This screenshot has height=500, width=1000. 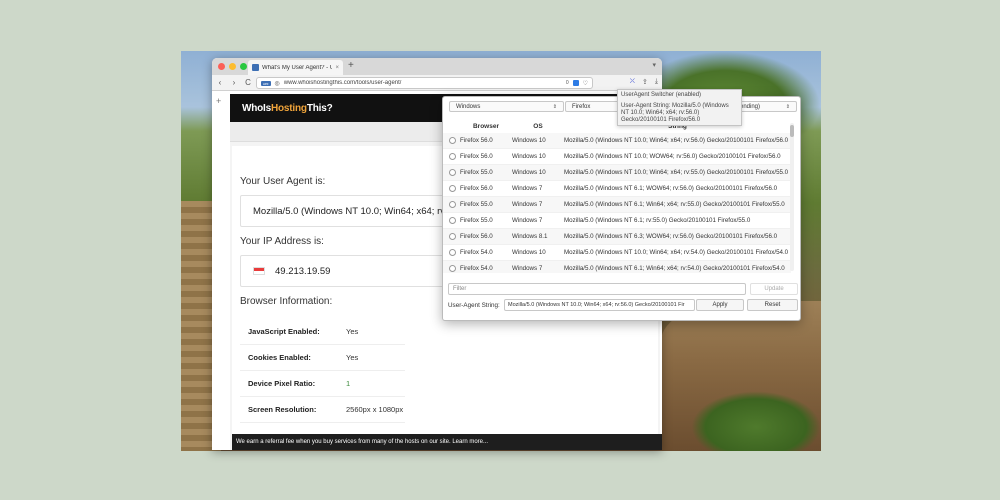 I want to click on tab-title: What's My User Agent? - Us, so click(x=297, y=67).